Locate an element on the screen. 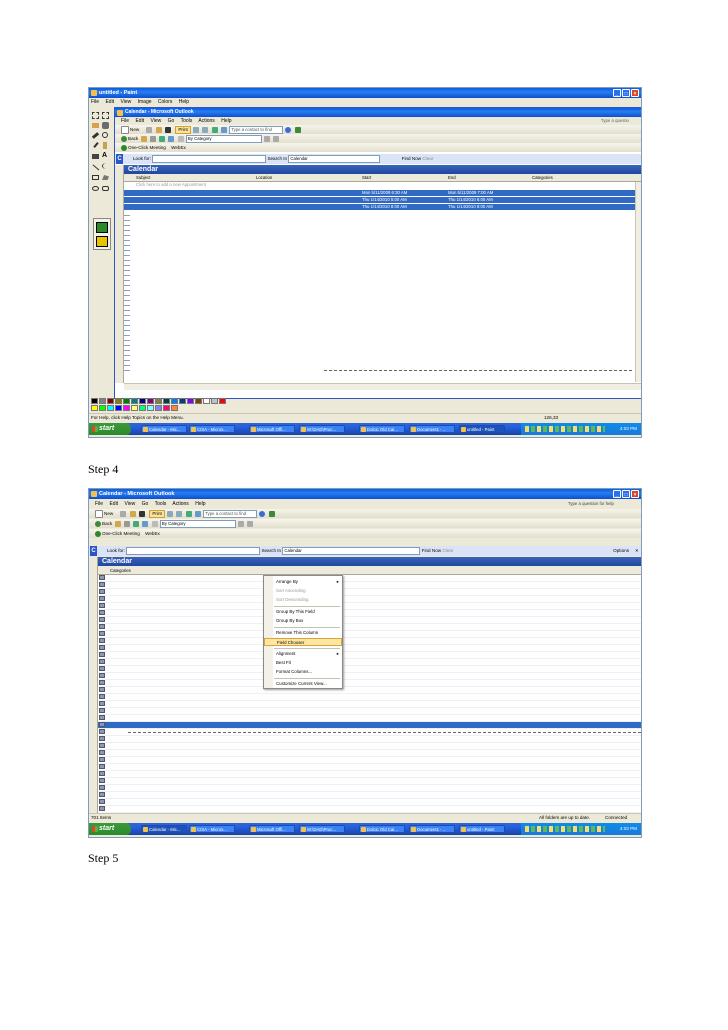 Image resolution: width=728 pixels, height=1030 pixels. col-end: End is located at coordinates (452, 177).